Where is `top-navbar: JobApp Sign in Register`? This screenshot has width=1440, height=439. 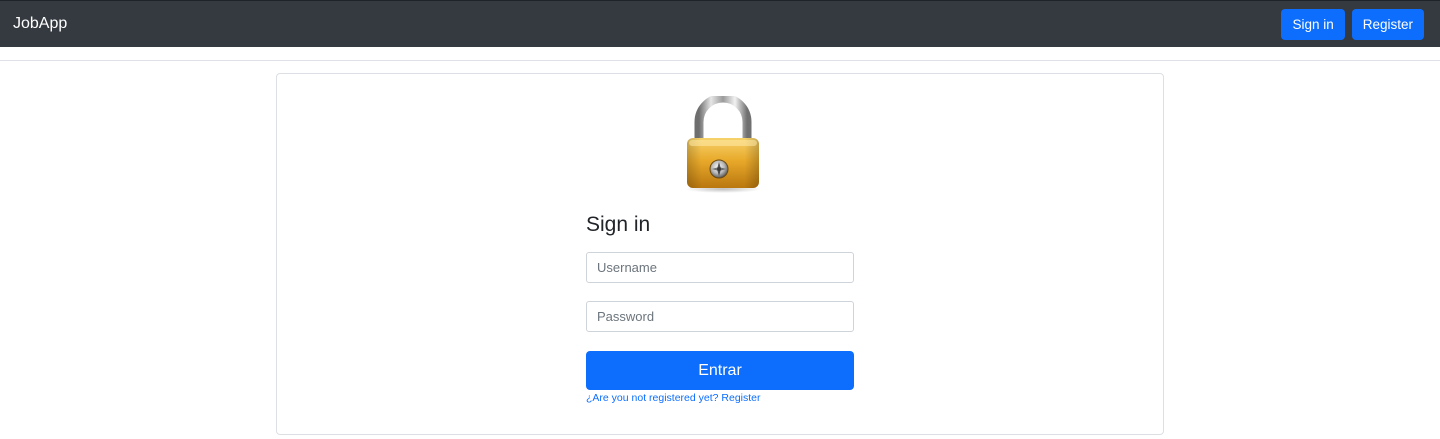
top-navbar: JobApp Sign in Register is located at coordinates (720, 23).